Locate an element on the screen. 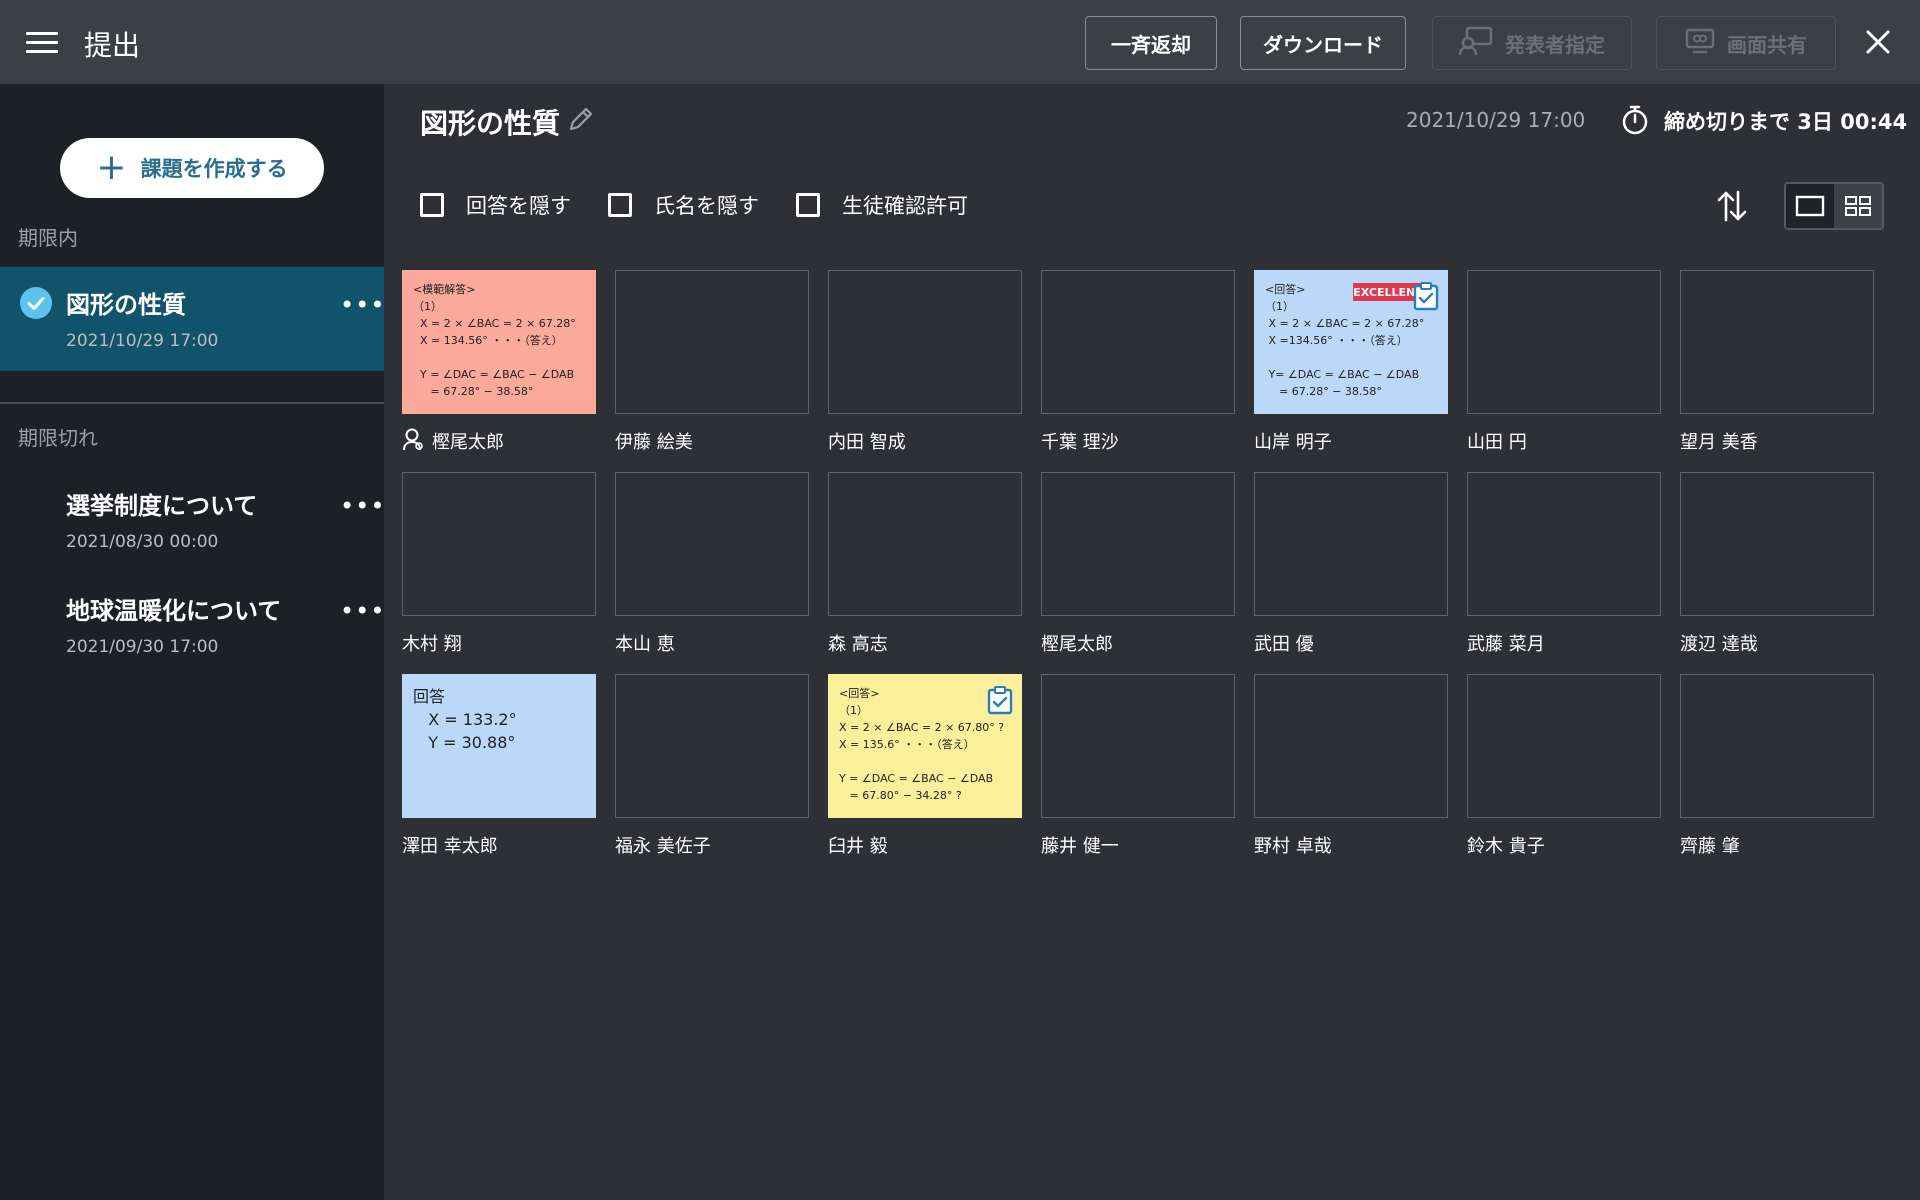 This screenshot has width=1920, height=1200. assignment-date: 2021/09/30 17:00 is located at coordinates (142, 647).